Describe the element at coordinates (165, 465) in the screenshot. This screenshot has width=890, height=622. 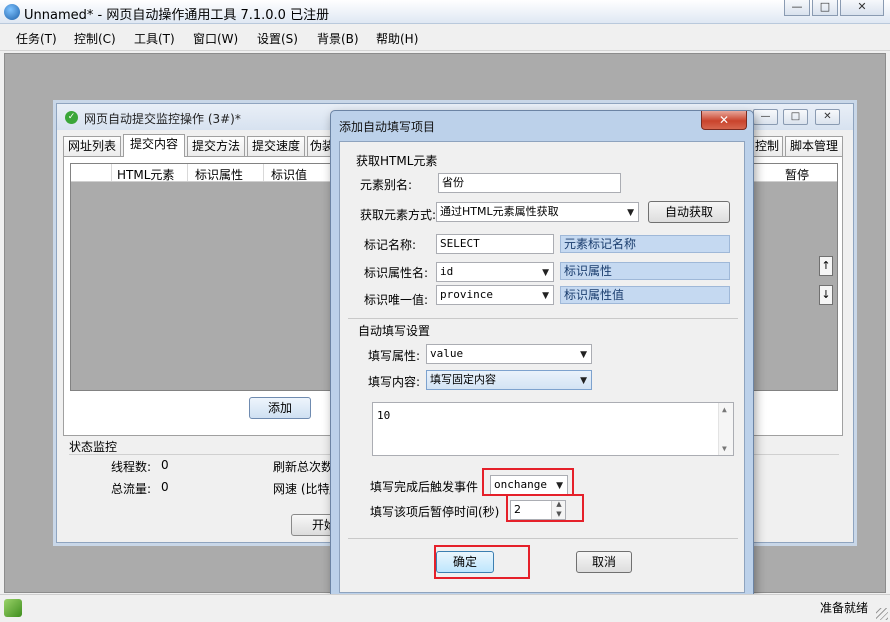
I see `threads-value: 0` at that location.